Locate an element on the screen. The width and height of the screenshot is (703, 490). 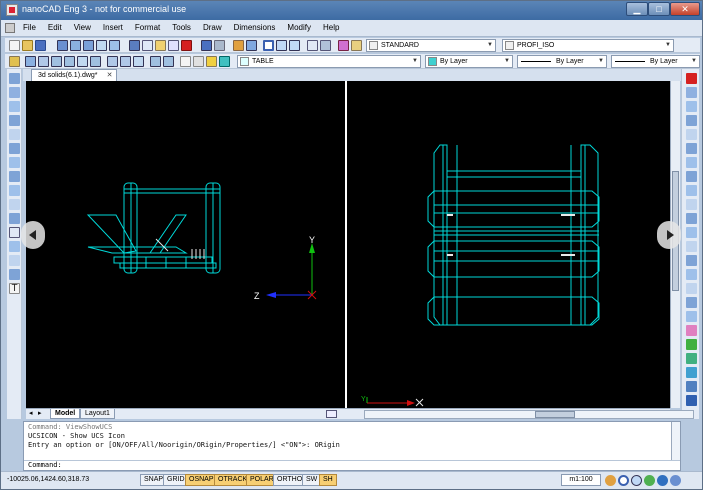
construction-line-icon is located at coordinates (14, 92).